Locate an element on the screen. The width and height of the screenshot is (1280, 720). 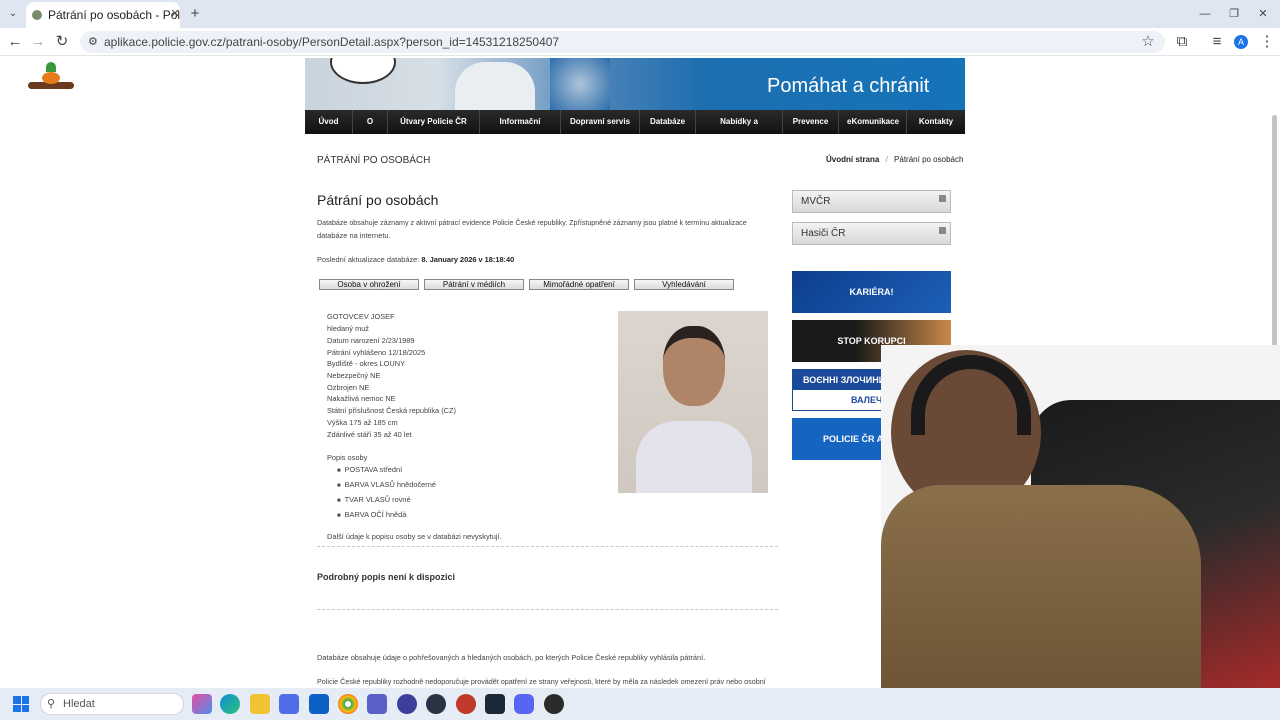
details-heading: Podrobný popis není k dispozici is located at coordinates (386, 577).